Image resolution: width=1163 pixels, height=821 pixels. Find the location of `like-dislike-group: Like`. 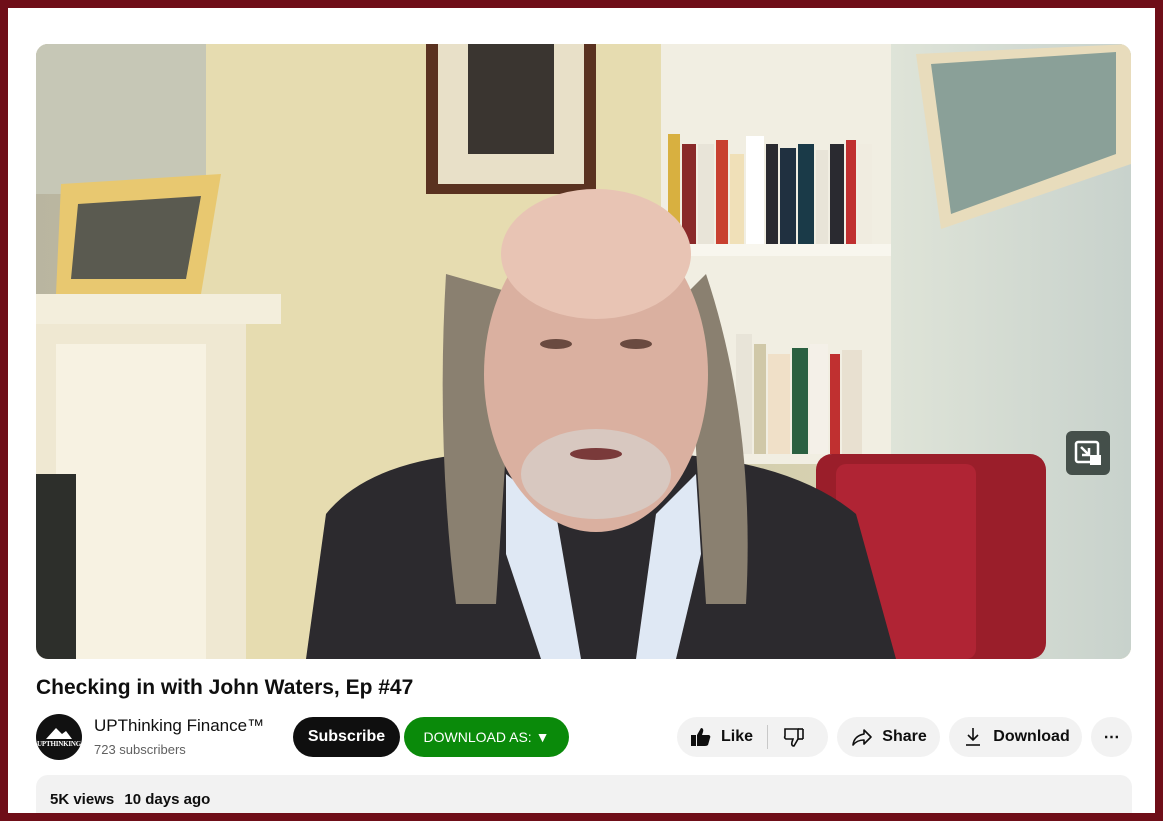

like-dislike-group: Like is located at coordinates (752, 737).